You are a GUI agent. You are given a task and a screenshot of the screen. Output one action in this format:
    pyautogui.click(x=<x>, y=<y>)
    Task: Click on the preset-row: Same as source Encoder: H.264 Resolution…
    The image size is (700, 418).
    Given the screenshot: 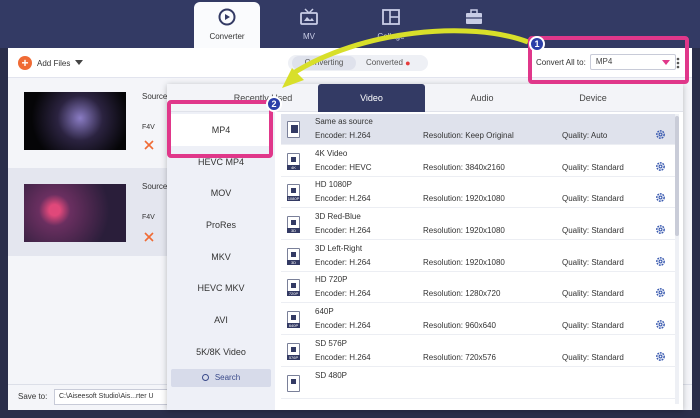 What is the action you would take?
    pyautogui.click(x=479, y=129)
    